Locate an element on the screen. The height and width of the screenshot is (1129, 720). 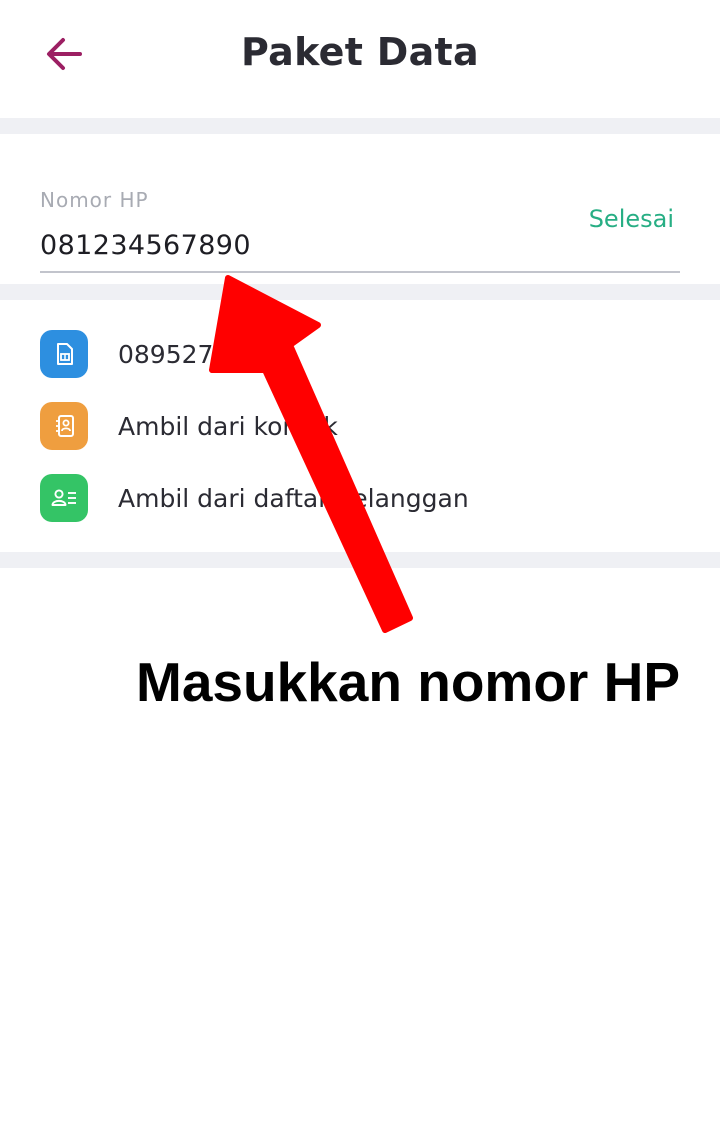
contact-book-icon is located at coordinates (64, 426).